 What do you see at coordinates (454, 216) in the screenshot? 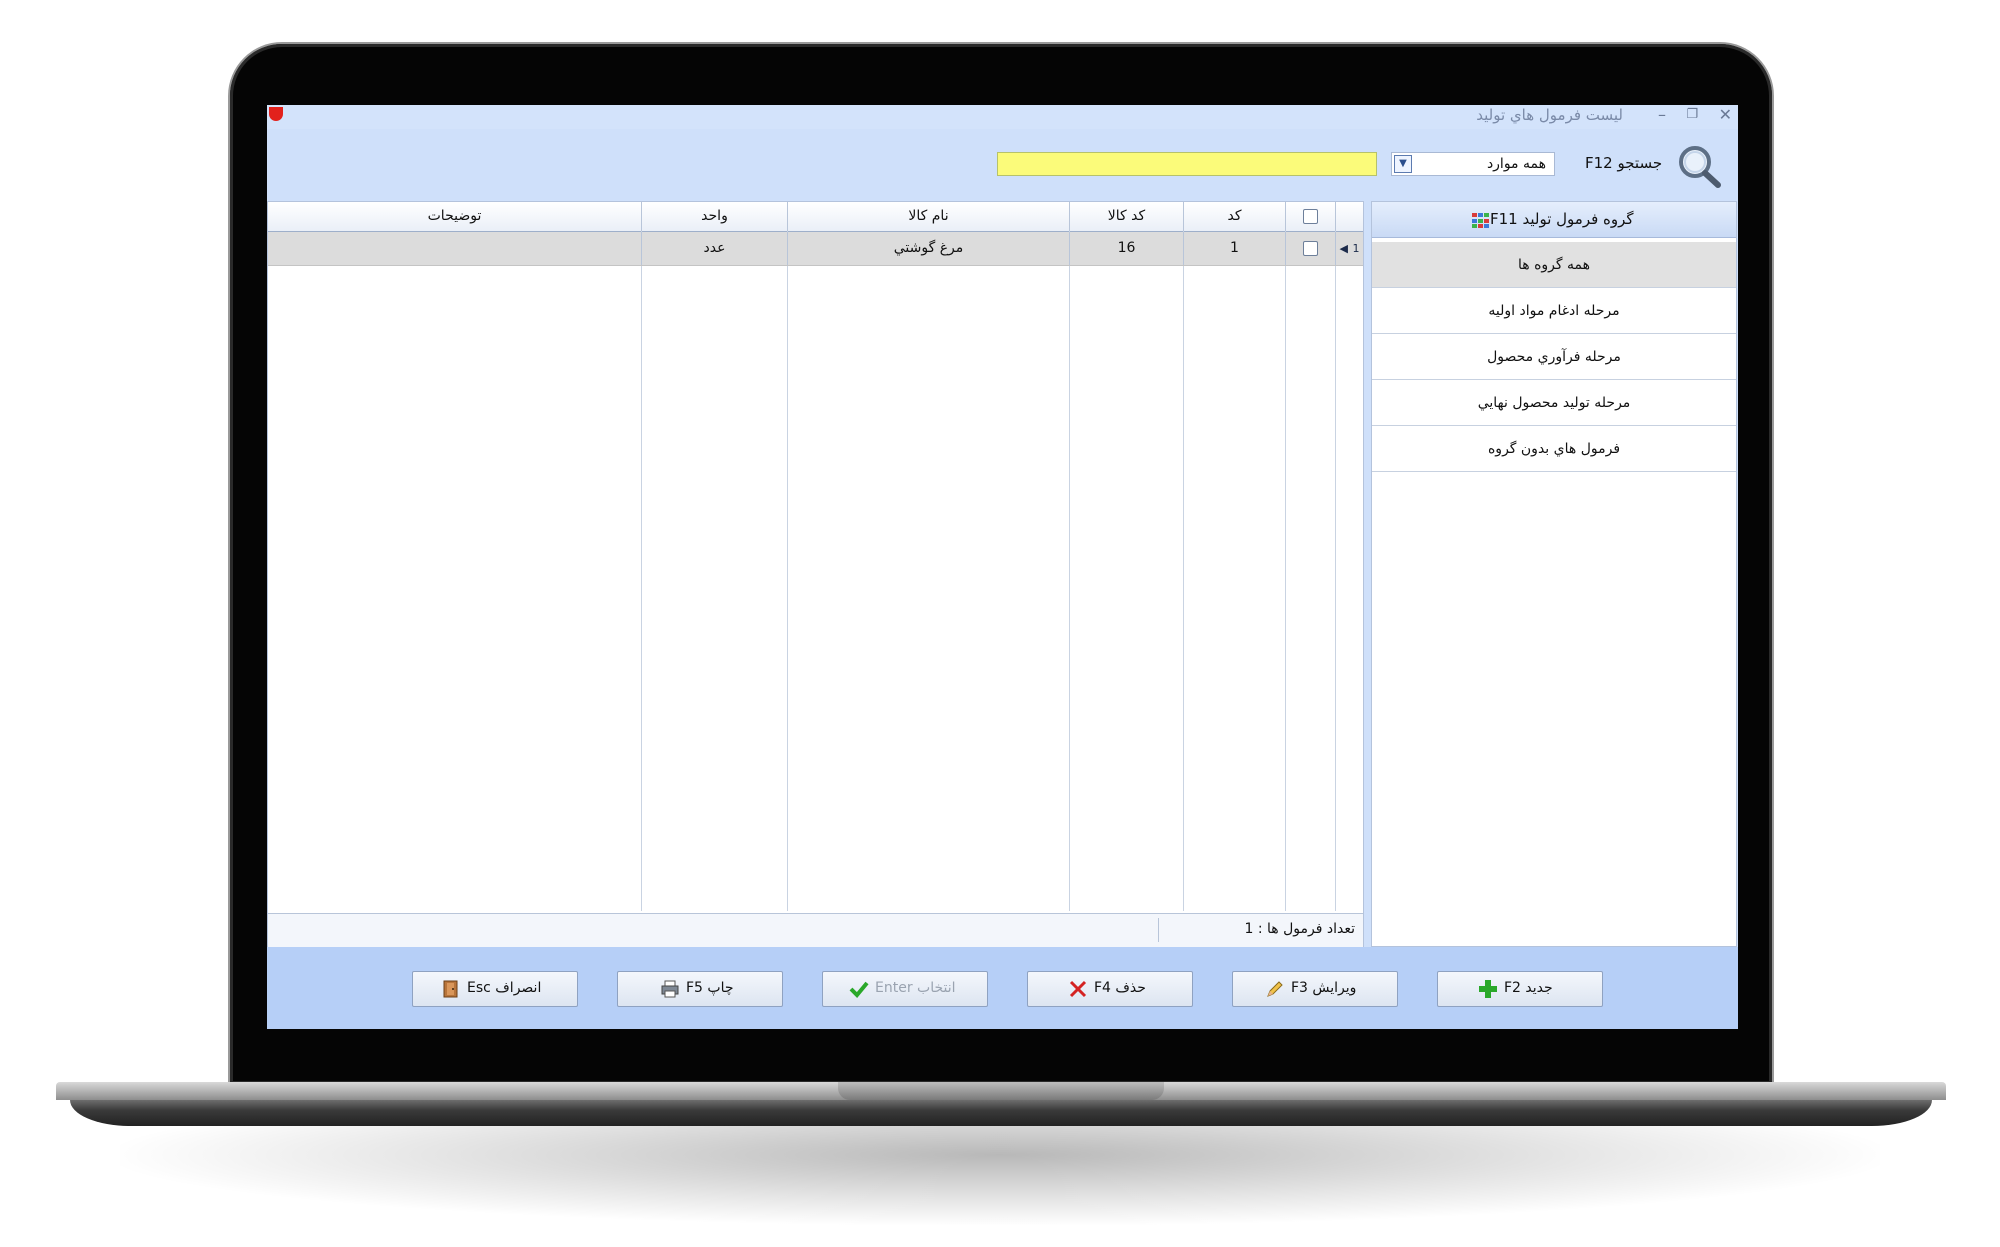
I see `column-header-description: توضيحات` at bounding box center [454, 216].